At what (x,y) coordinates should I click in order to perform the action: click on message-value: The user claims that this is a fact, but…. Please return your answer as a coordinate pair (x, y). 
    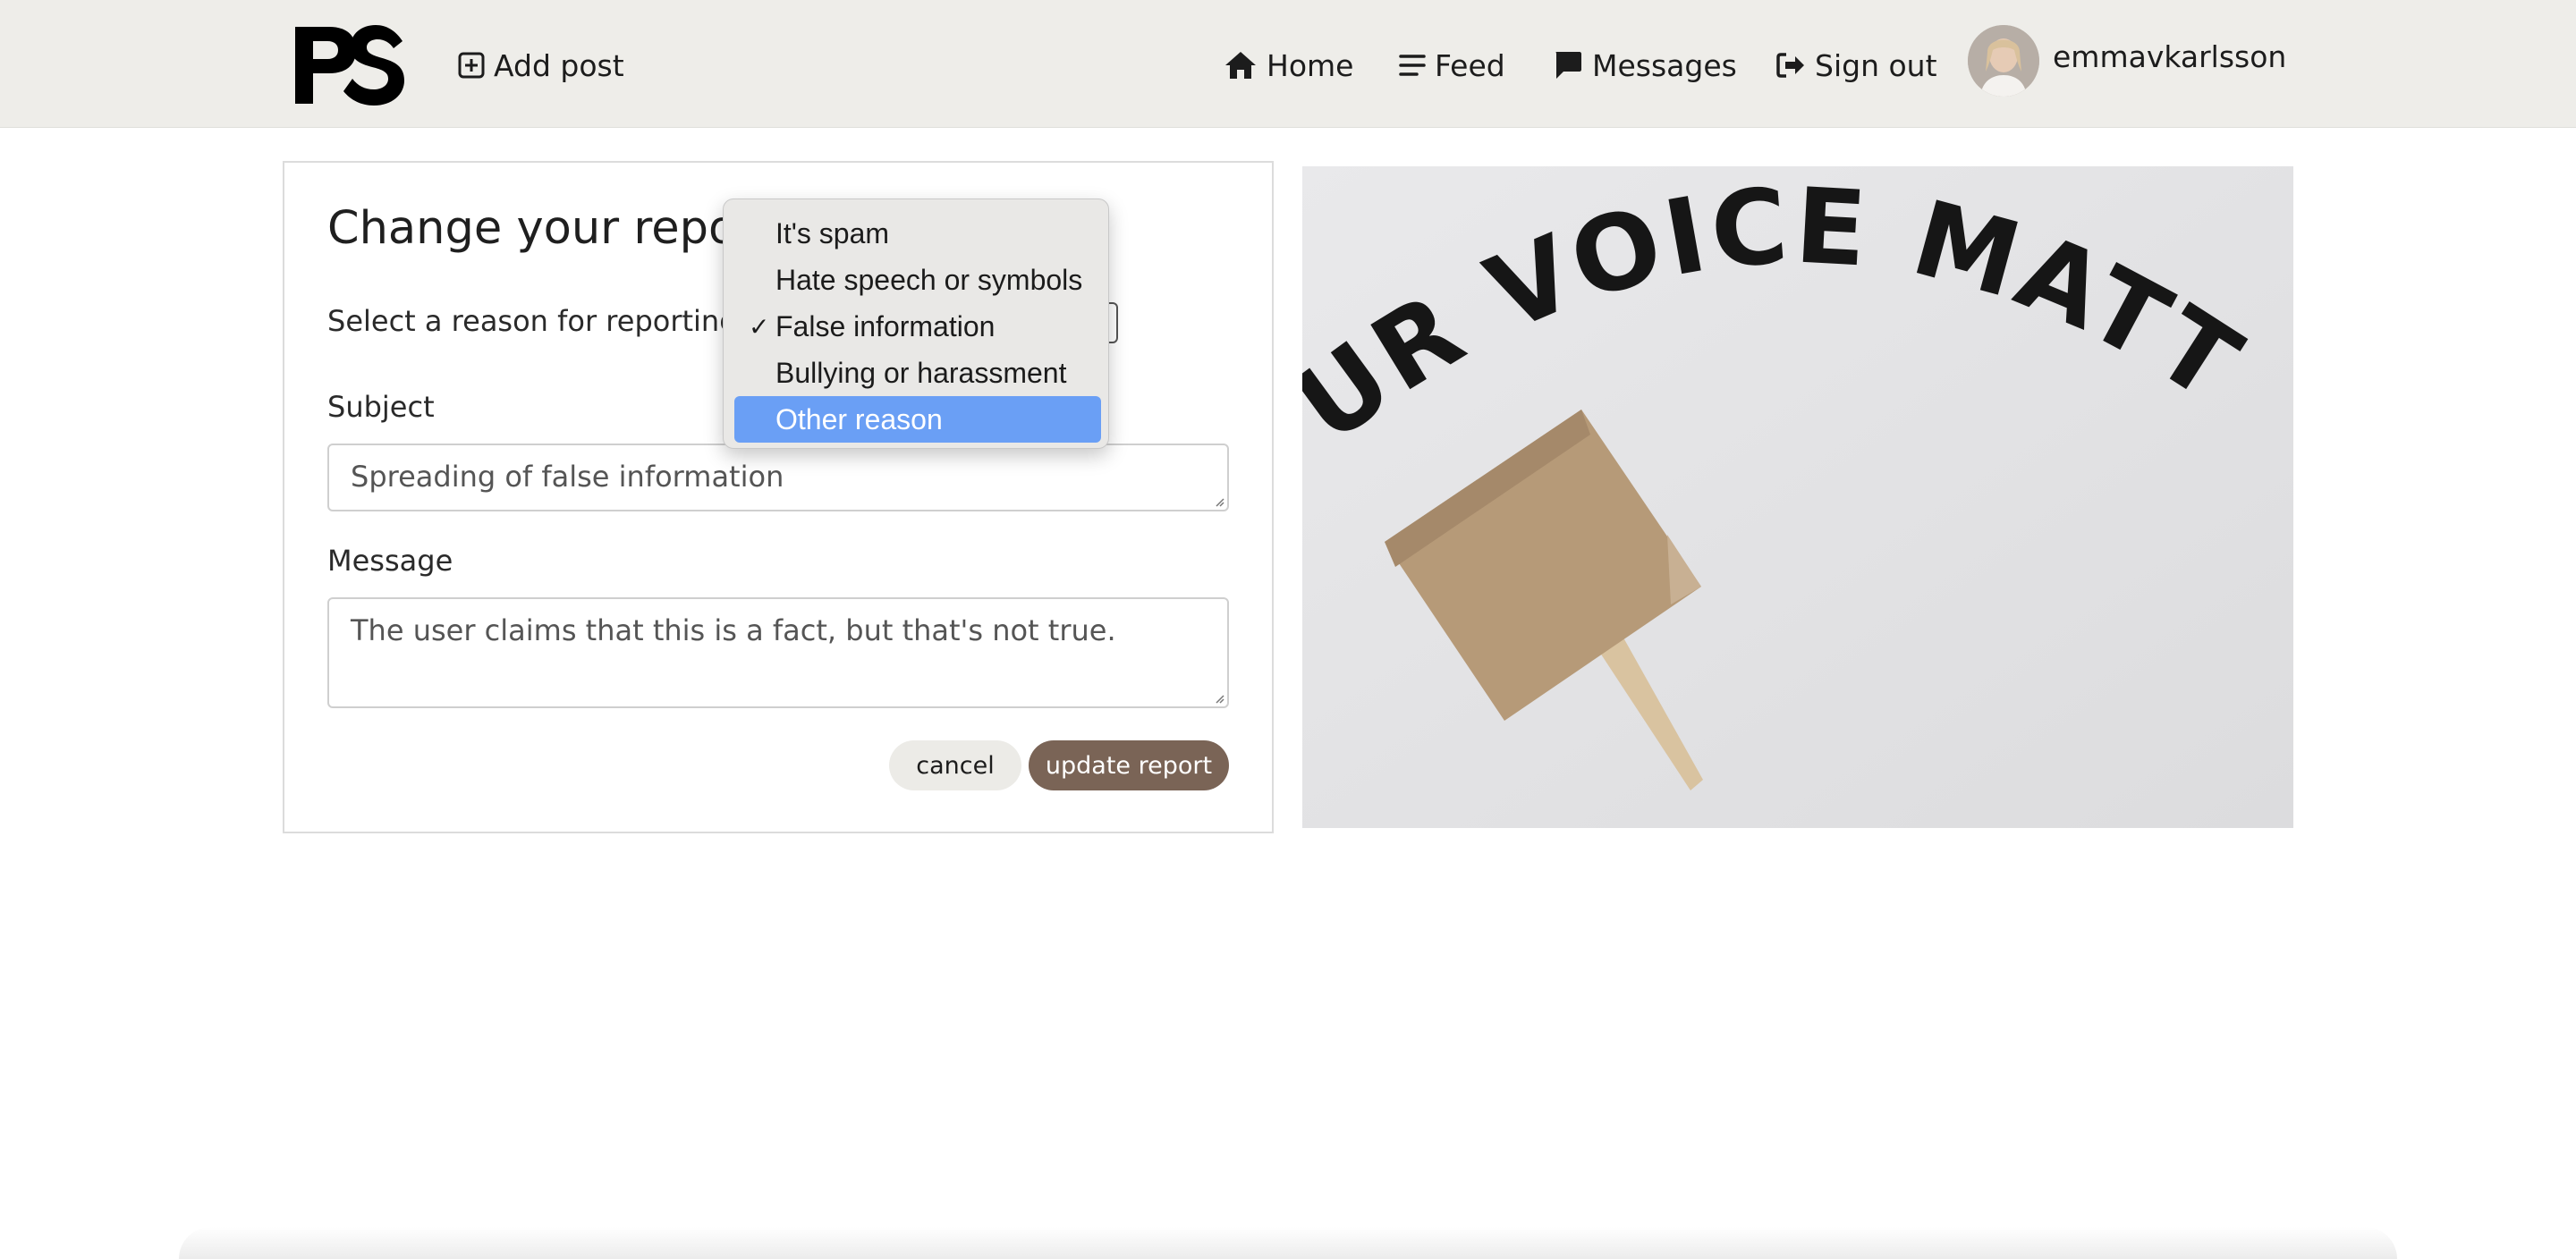
    Looking at the image, I should click on (733, 630).